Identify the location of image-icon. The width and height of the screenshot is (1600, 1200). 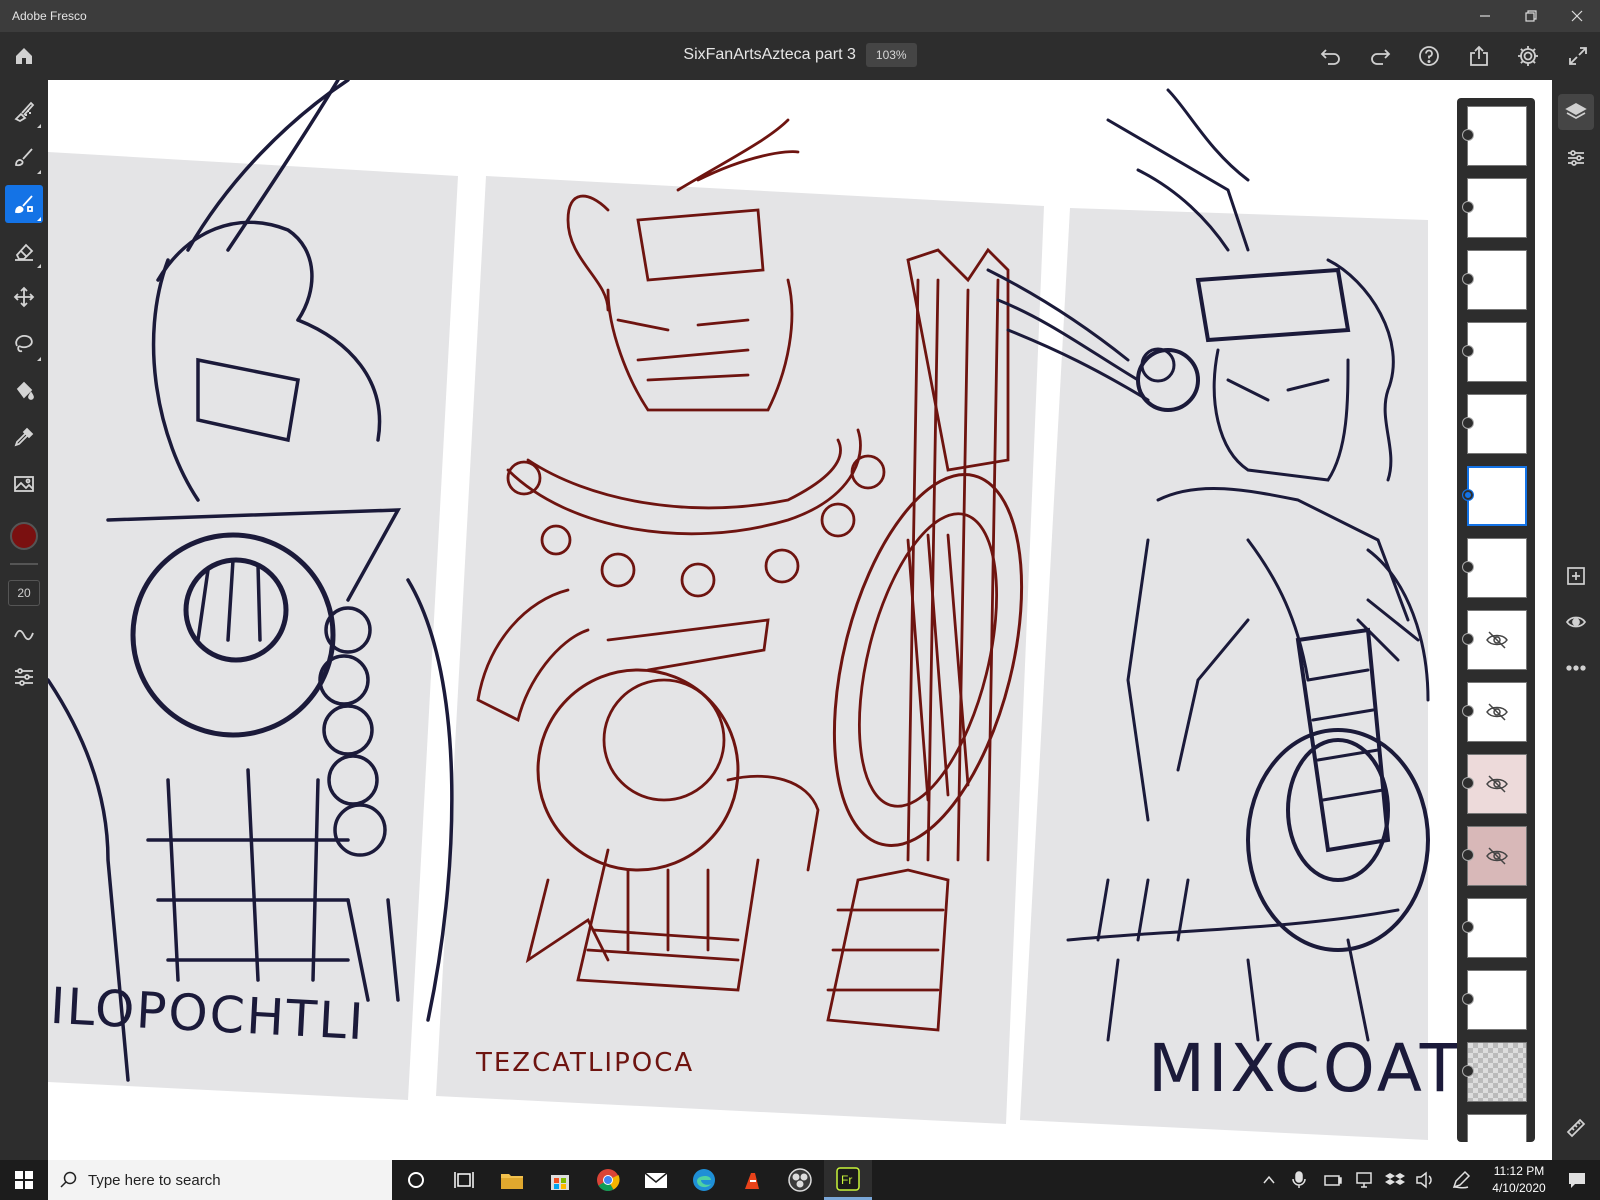
(24, 484).